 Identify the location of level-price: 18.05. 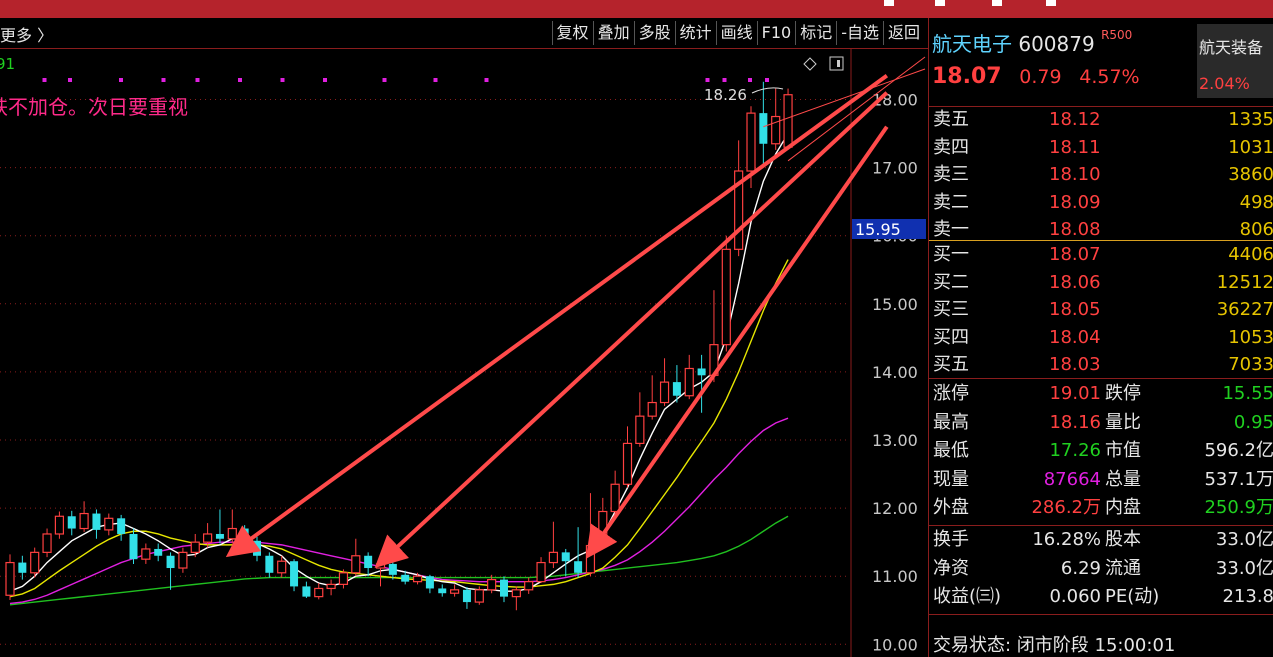
(1075, 309).